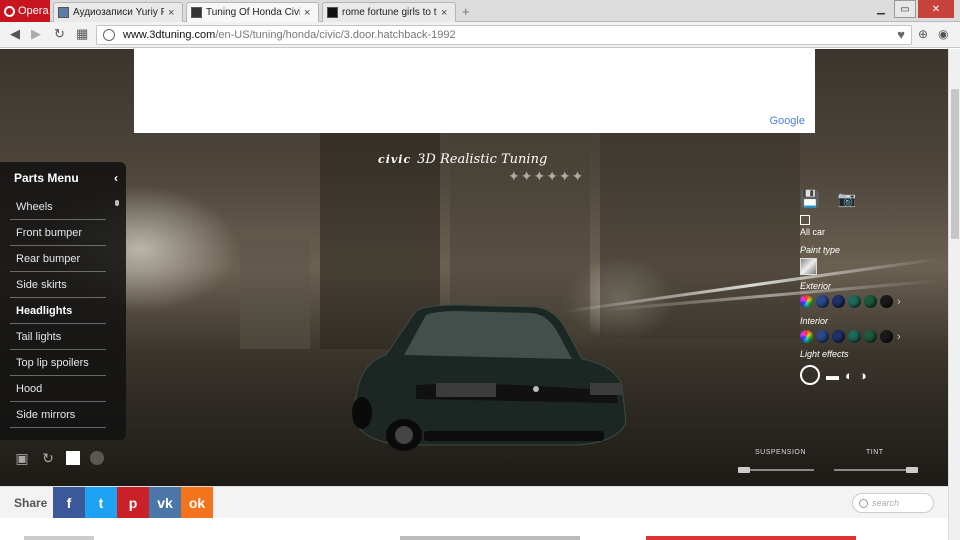  What do you see at coordinates (954, 294) in the screenshot?
I see `page-scrollbar` at bounding box center [954, 294].